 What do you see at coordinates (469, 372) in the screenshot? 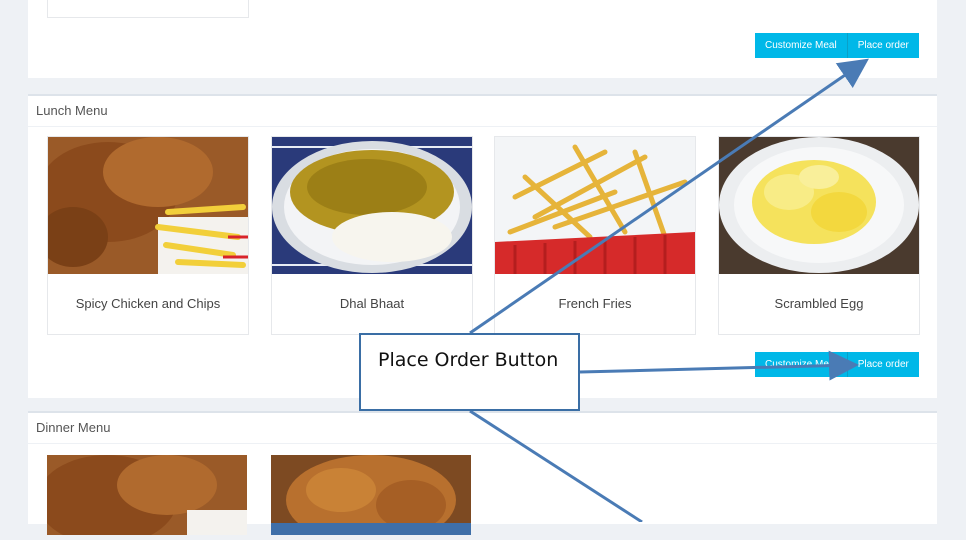
I see `place-order-annotation-box: Place Order Button` at bounding box center [469, 372].